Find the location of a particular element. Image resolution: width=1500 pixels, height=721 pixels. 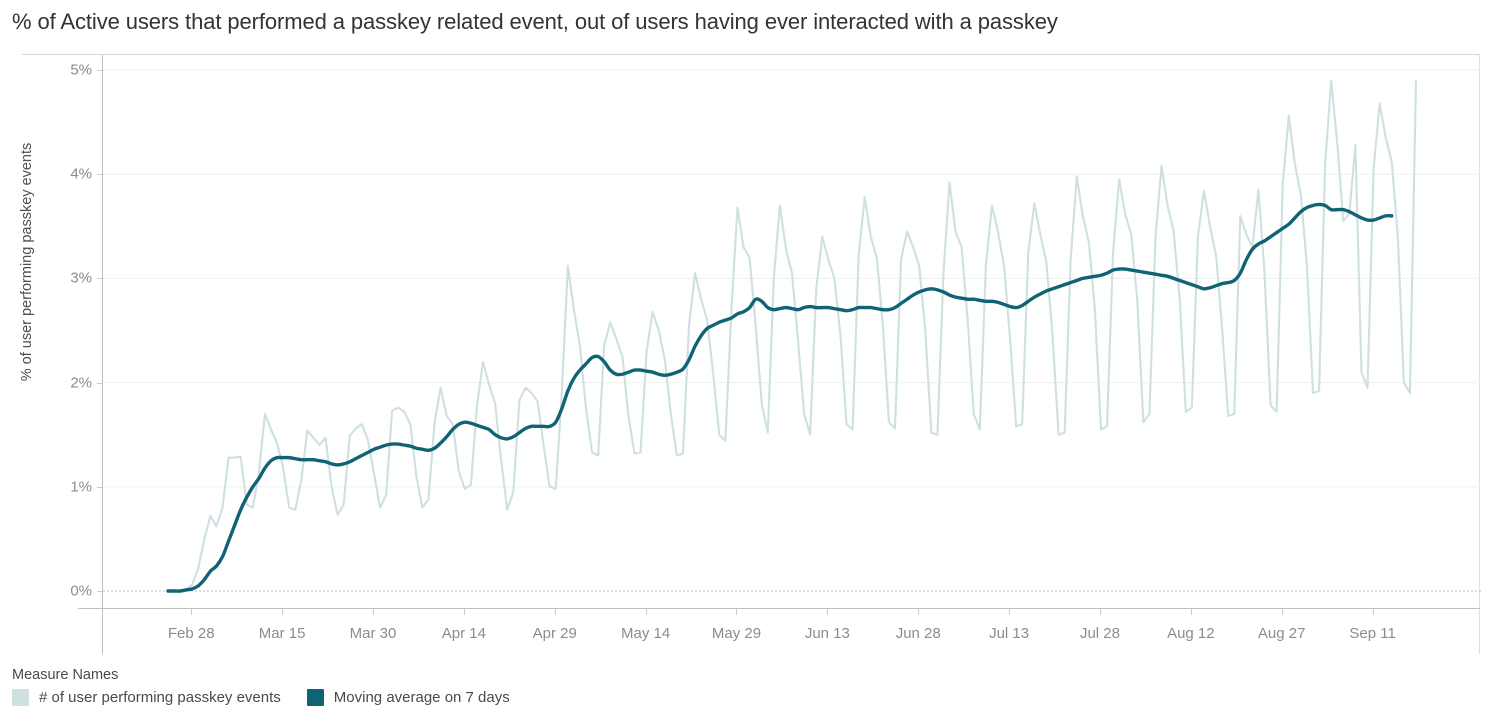

x-axis-tick-label: Apr 29 is located at coordinates (554, 633).